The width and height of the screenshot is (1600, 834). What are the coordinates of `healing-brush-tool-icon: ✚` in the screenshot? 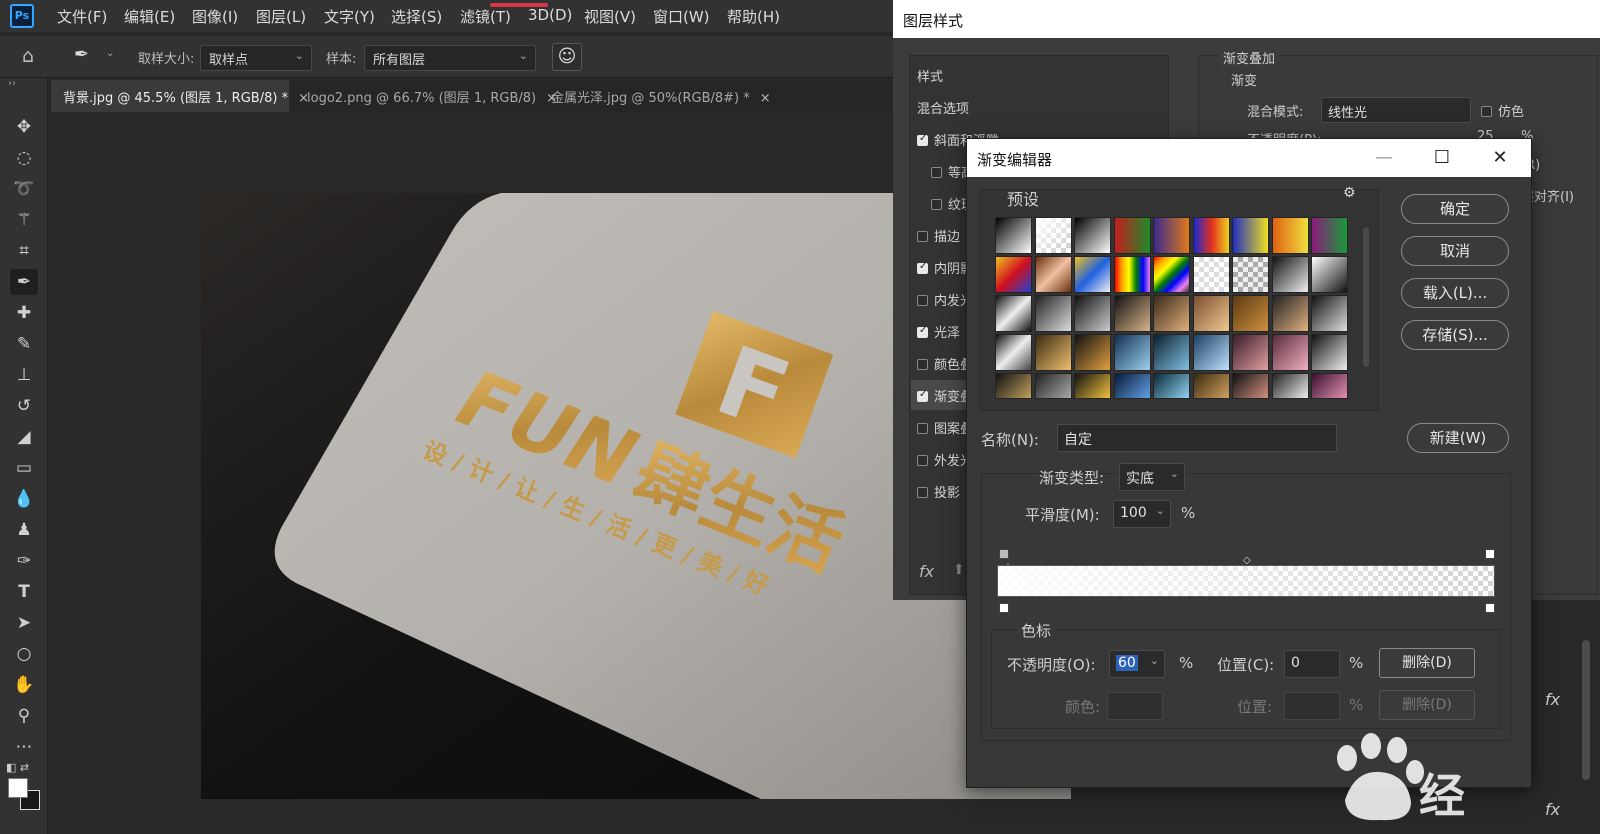 It's located at (24, 313).